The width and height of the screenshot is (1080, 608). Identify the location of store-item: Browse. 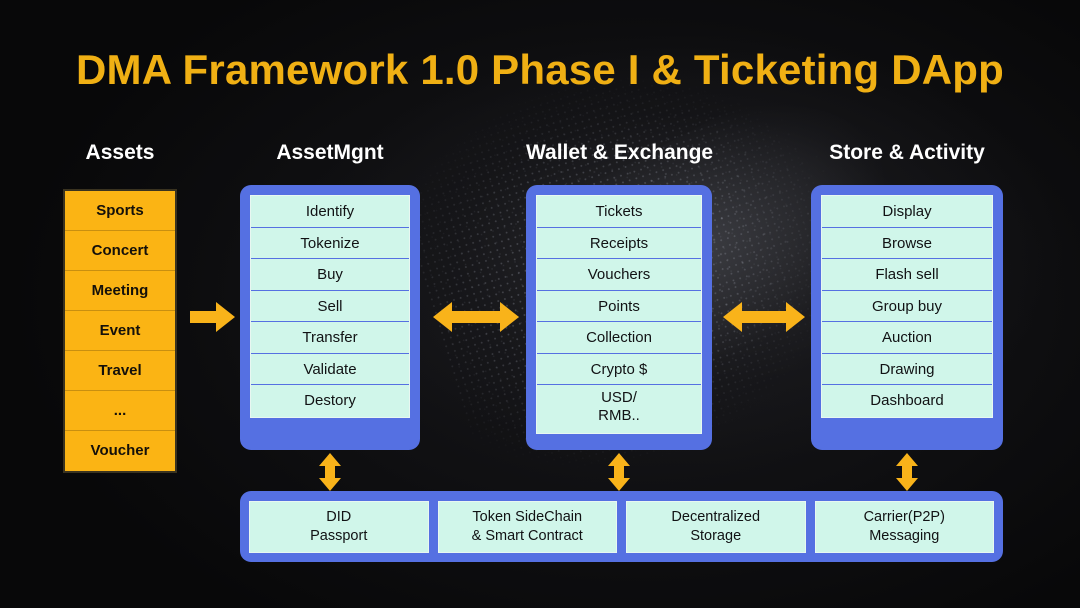
(907, 243).